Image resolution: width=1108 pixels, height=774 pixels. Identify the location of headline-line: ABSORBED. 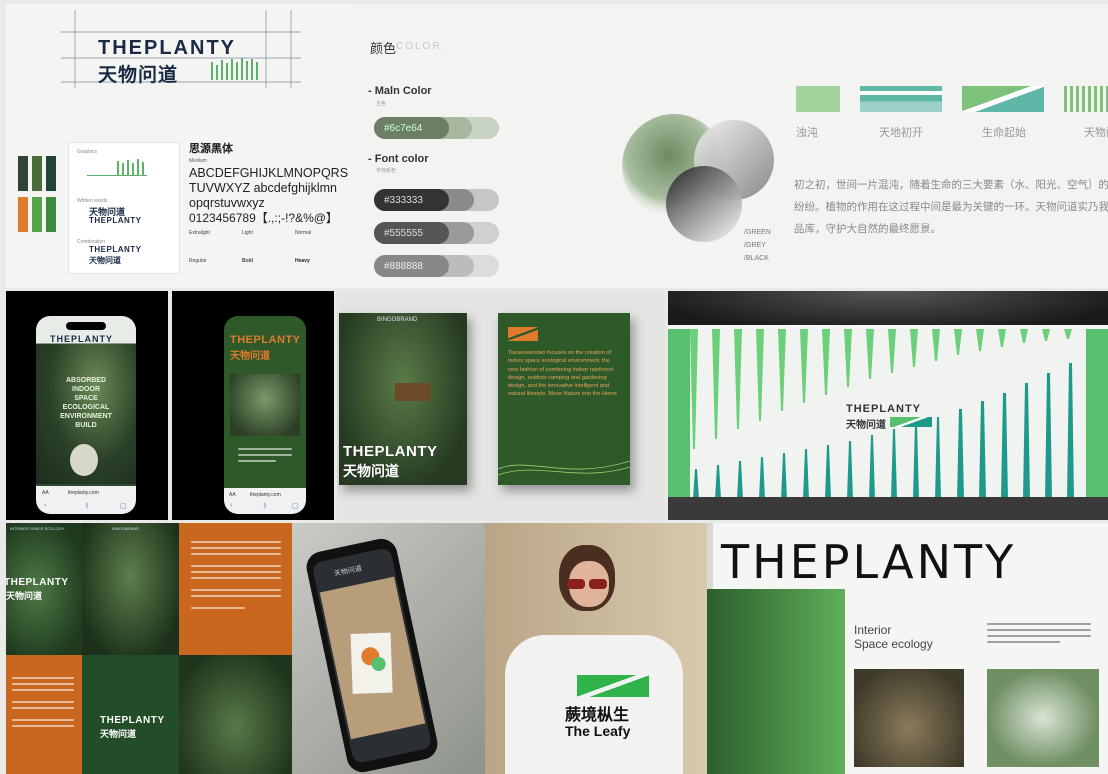
(86, 380).